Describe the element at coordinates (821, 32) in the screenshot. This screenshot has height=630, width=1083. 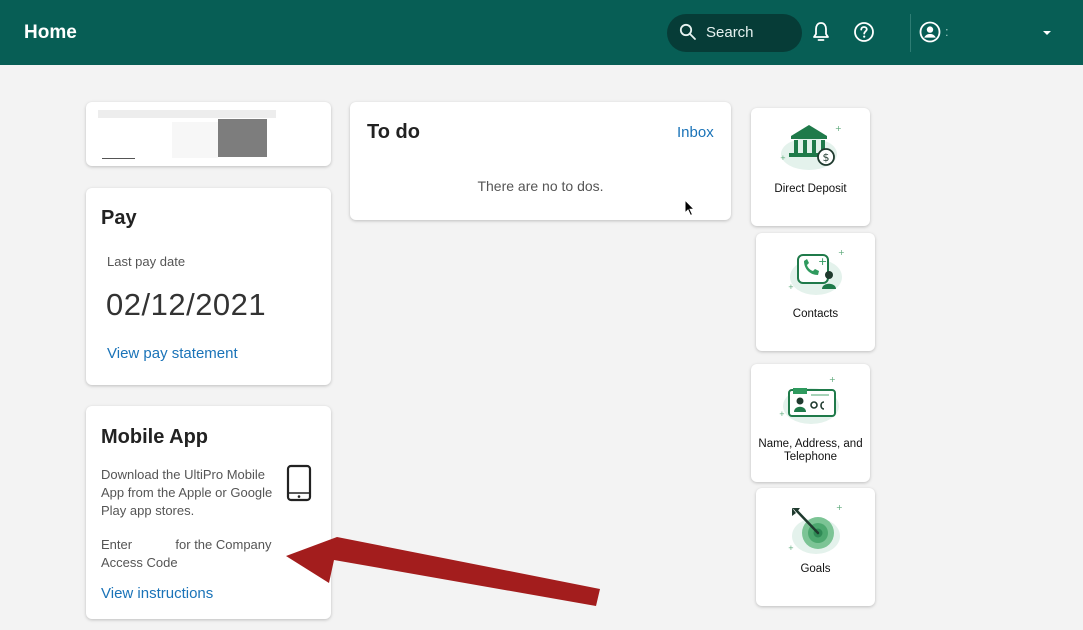
I see `notifications-bell-icon` at that location.